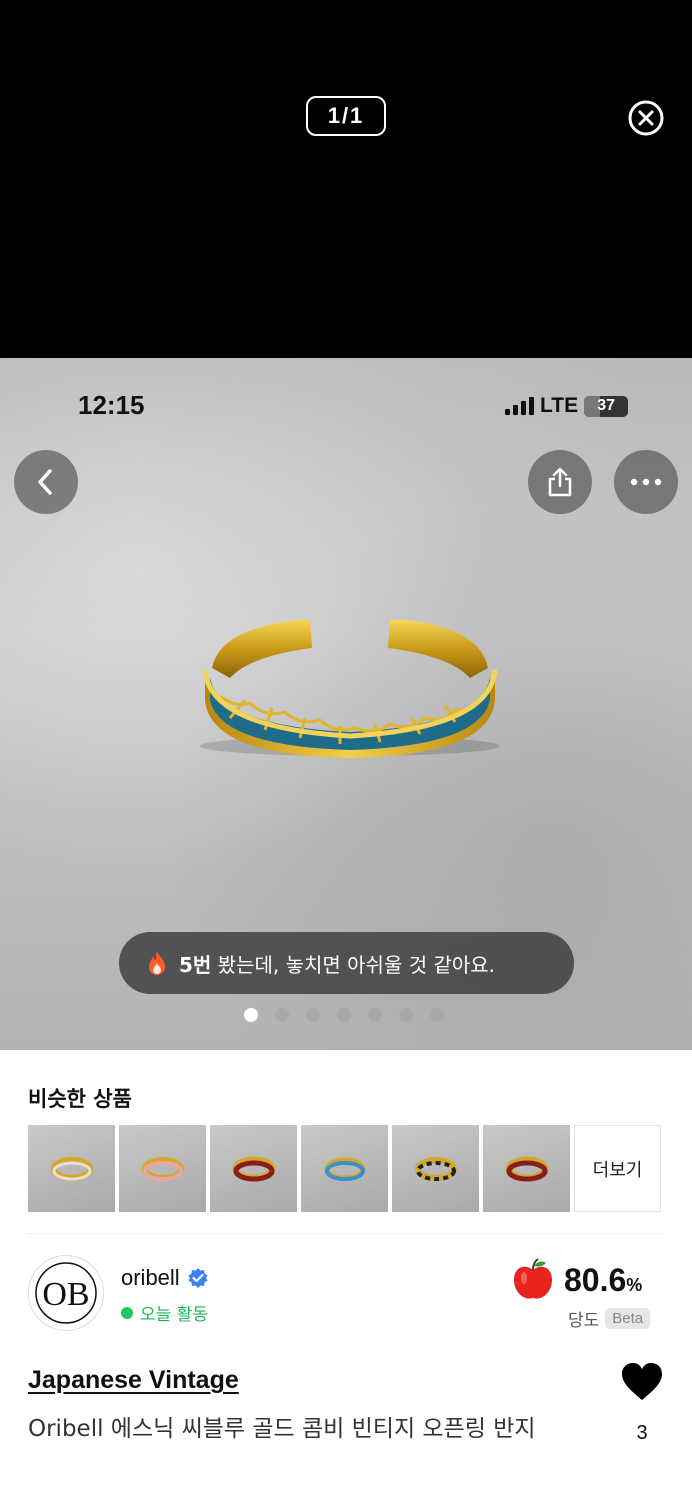 The width and height of the screenshot is (692, 1500). What do you see at coordinates (174, 1315) in the screenshot?
I see `activity-label: 오늘 활동` at bounding box center [174, 1315].